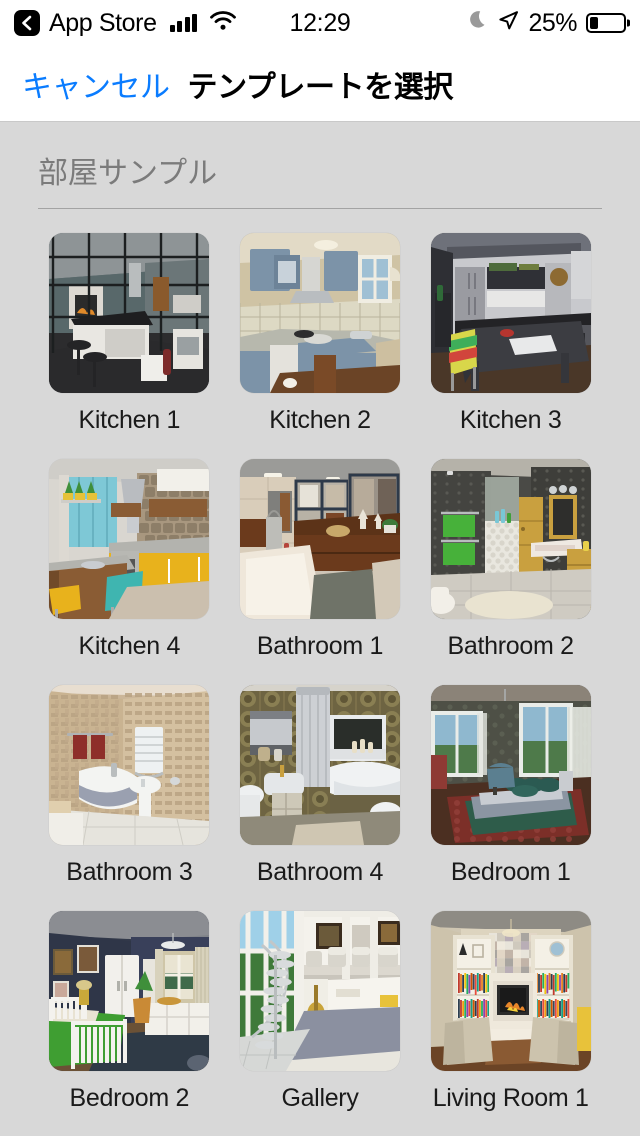 The height and width of the screenshot is (1136, 640). I want to click on template-cell: Bedroom 2, so click(129, 1012).